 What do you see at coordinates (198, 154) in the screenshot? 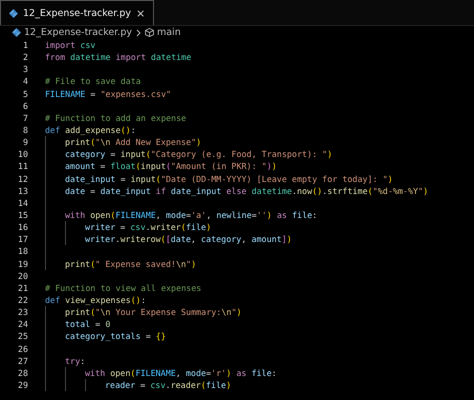
I see `code-line: category = input("Category (e.g. Food, Transport): ")` at bounding box center [198, 154].